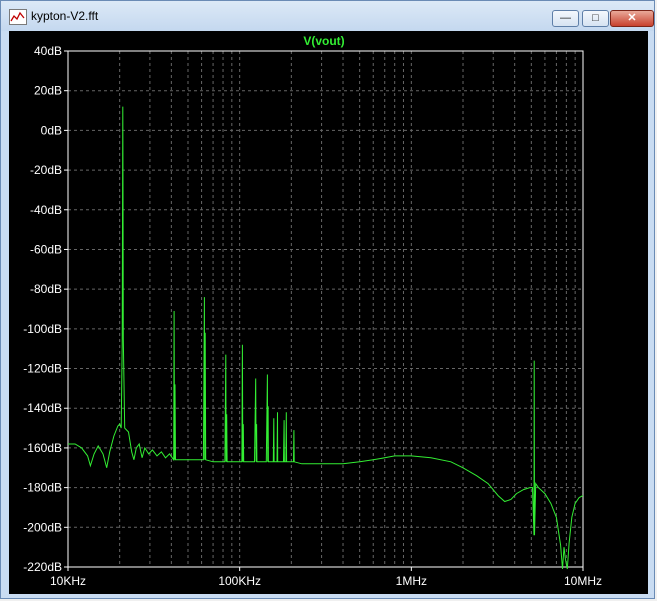 The image size is (657, 601). Describe the element at coordinates (42, 488) in the screenshot. I see `y-tick-label: -180dB` at that location.